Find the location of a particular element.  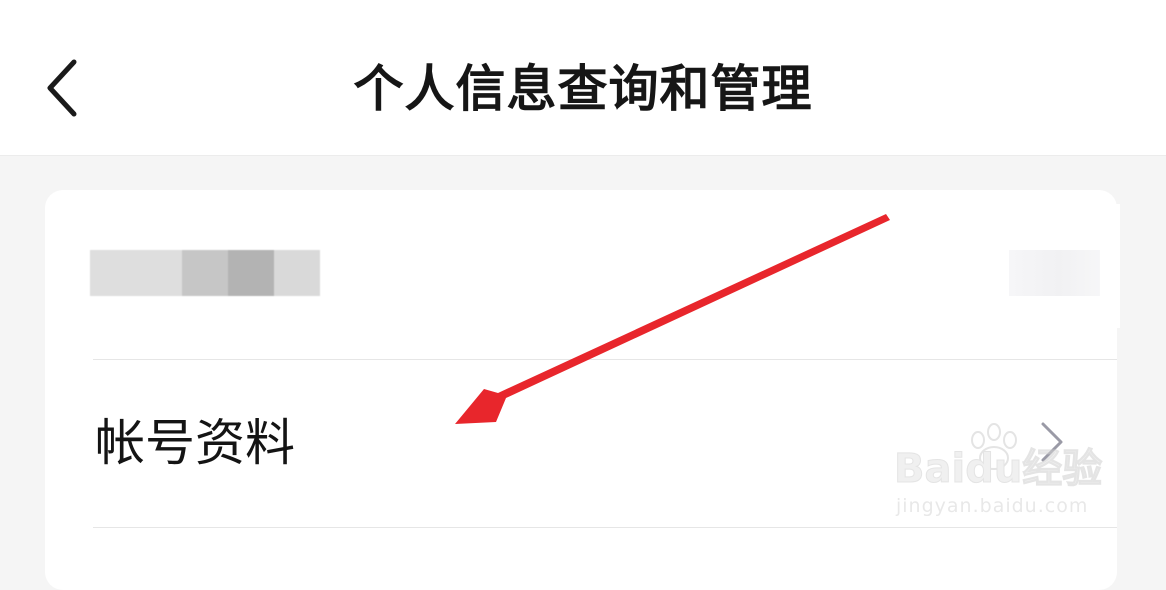

page-title: 个人信息查询和管理 is located at coordinates (583, 89).